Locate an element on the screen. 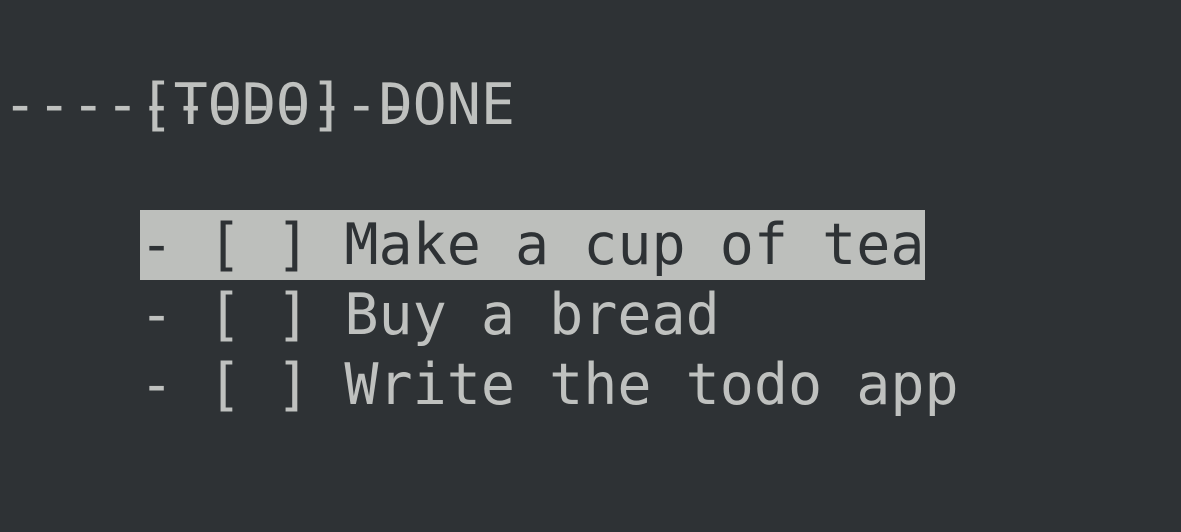  todo-item-buy-bread: - [ ] Buy a bread is located at coordinates (430, 315).